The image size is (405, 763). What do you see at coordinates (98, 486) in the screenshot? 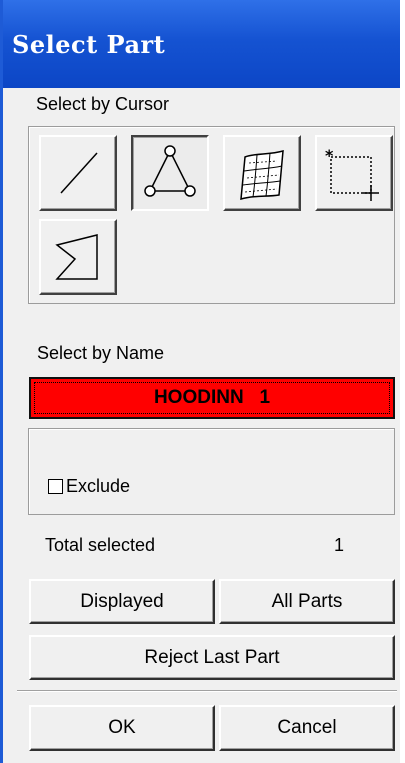
I see `exclude-label: Exclude` at bounding box center [98, 486].